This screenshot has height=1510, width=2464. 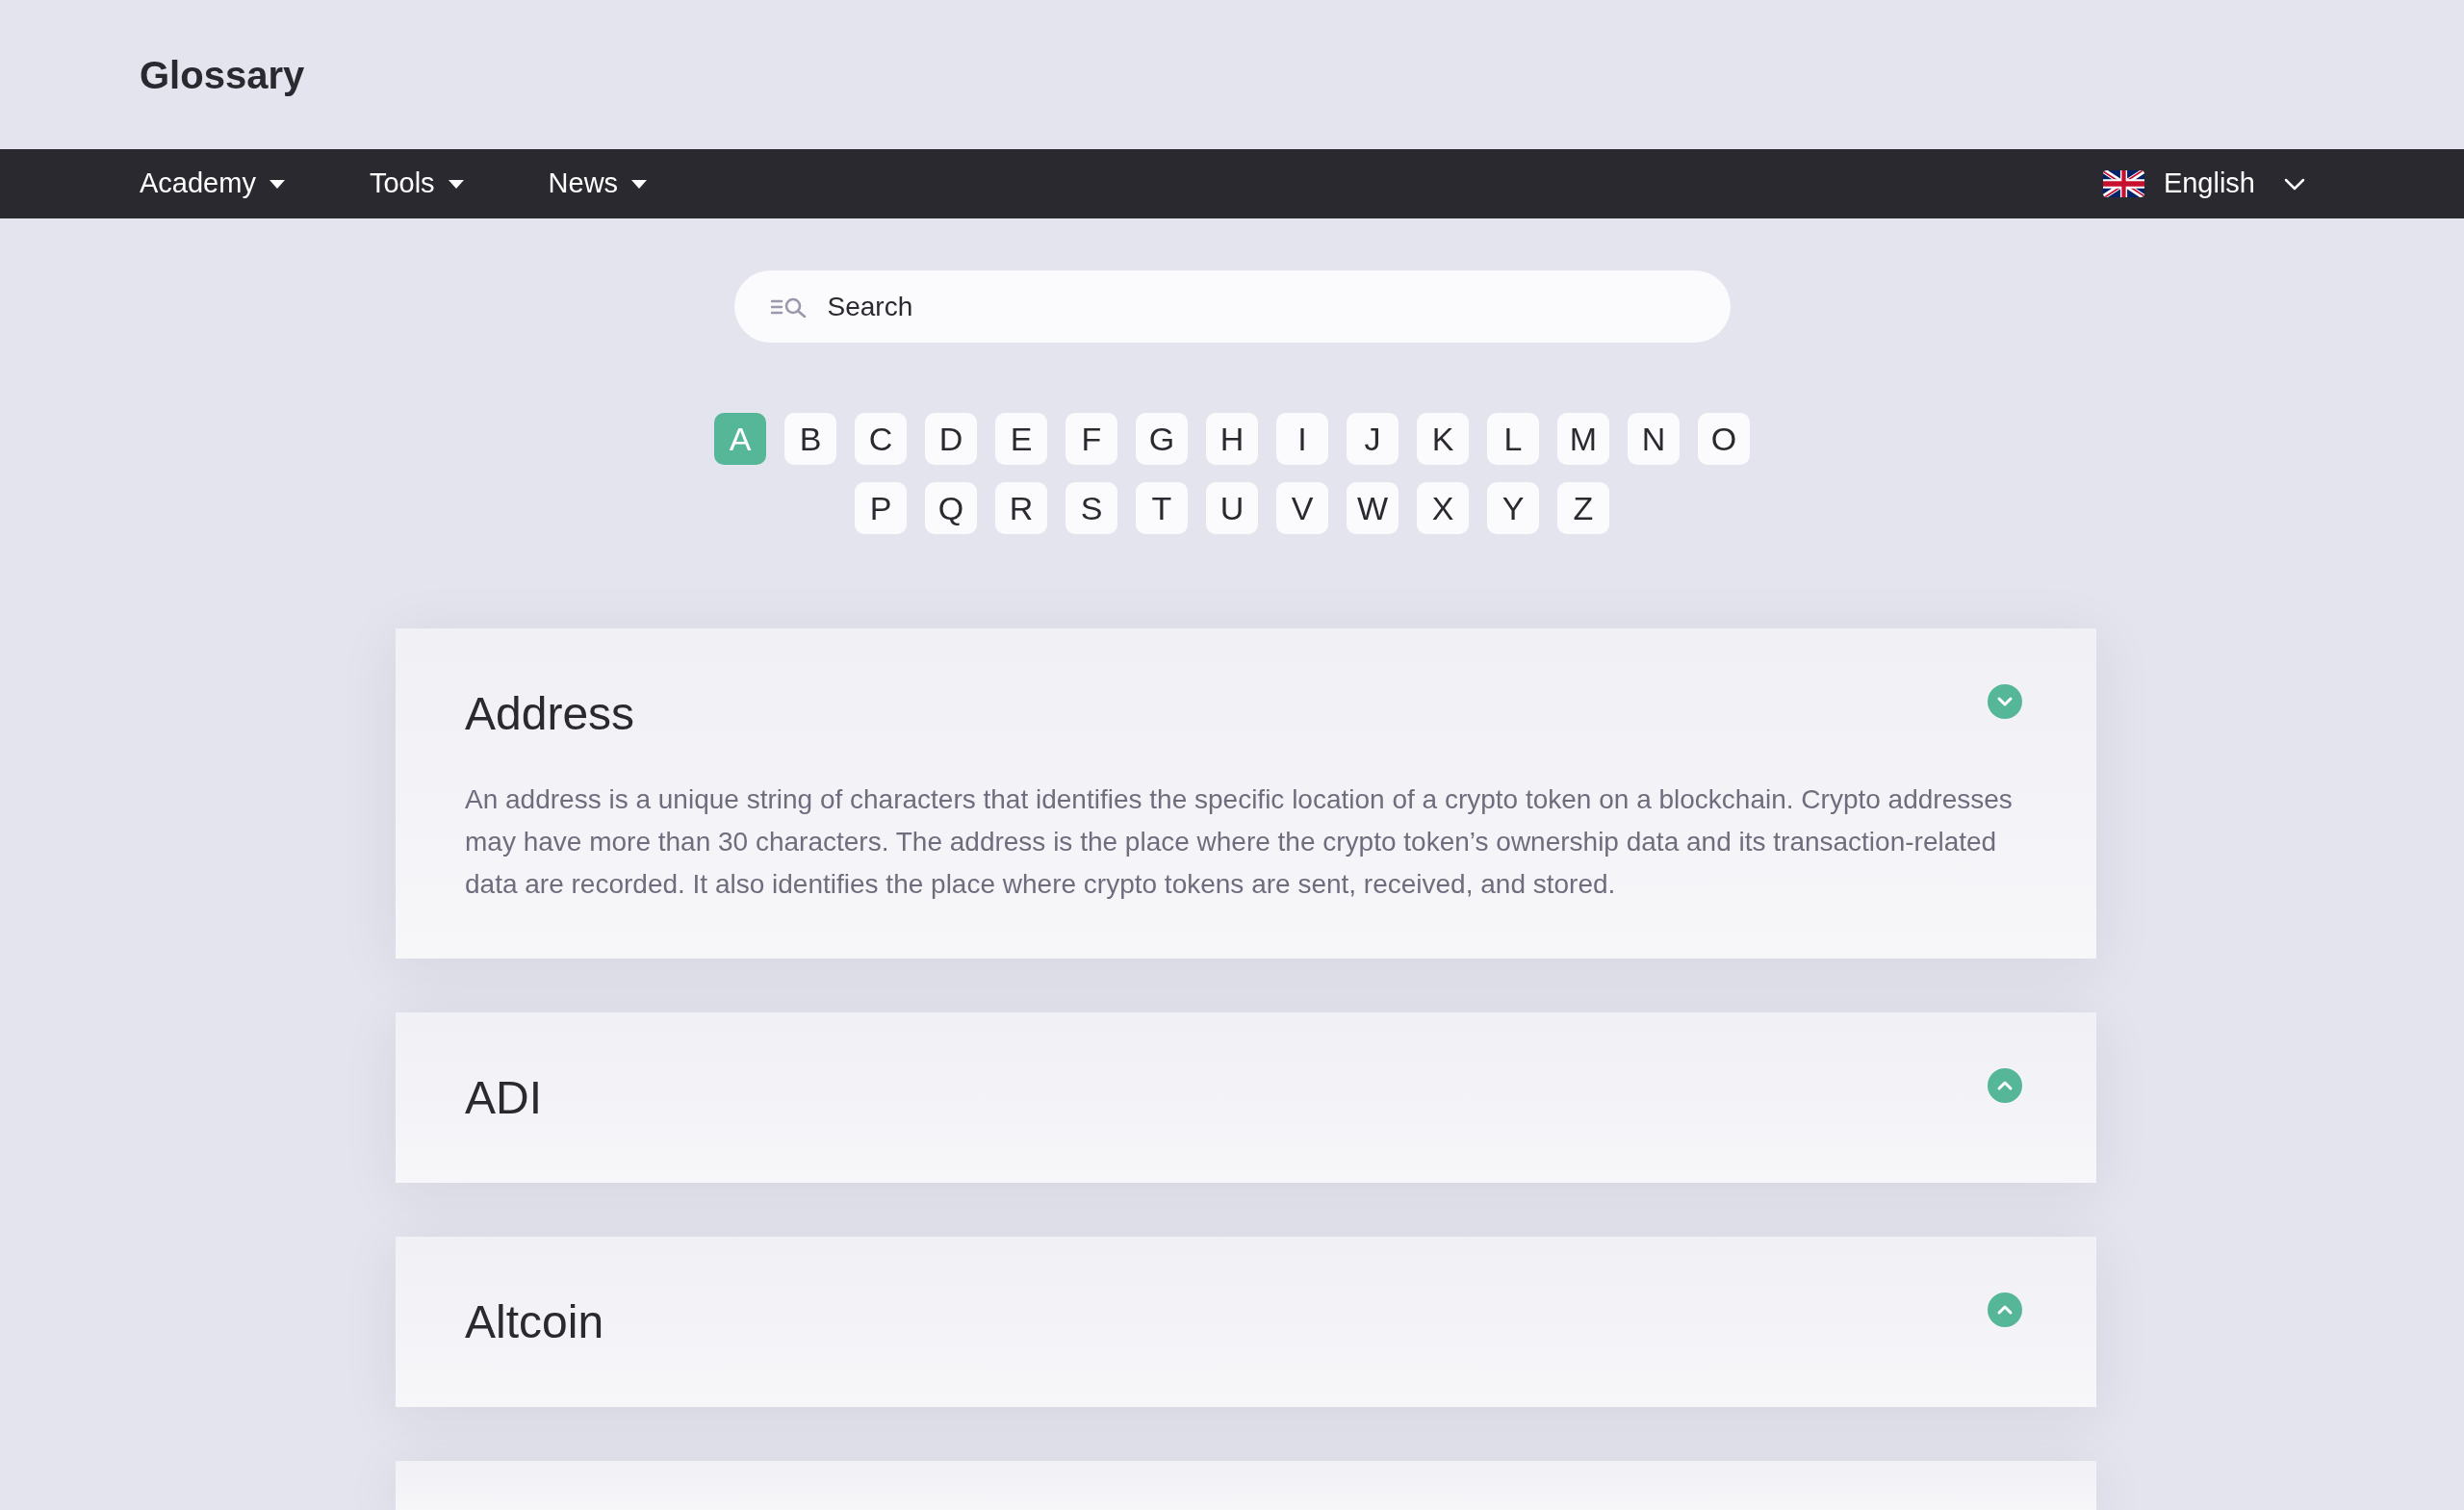 I want to click on letter-filter: I, so click(x=1302, y=439).